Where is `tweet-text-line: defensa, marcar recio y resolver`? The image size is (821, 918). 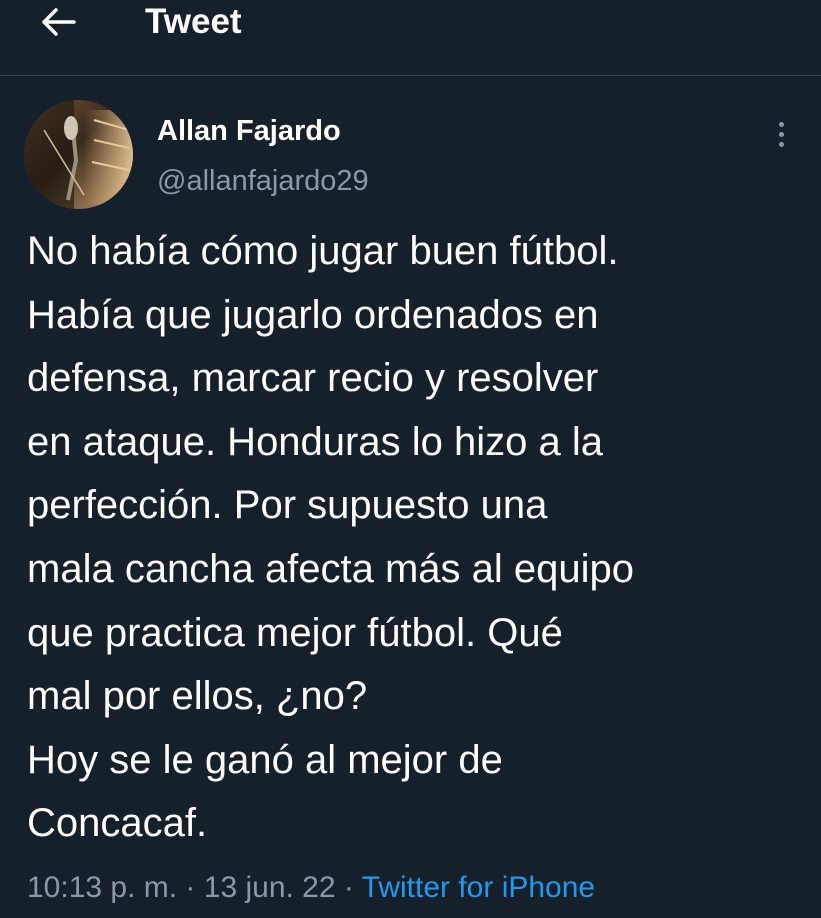 tweet-text-line: defensa, marcar recio y resolver is located at coordinates (313, 378).